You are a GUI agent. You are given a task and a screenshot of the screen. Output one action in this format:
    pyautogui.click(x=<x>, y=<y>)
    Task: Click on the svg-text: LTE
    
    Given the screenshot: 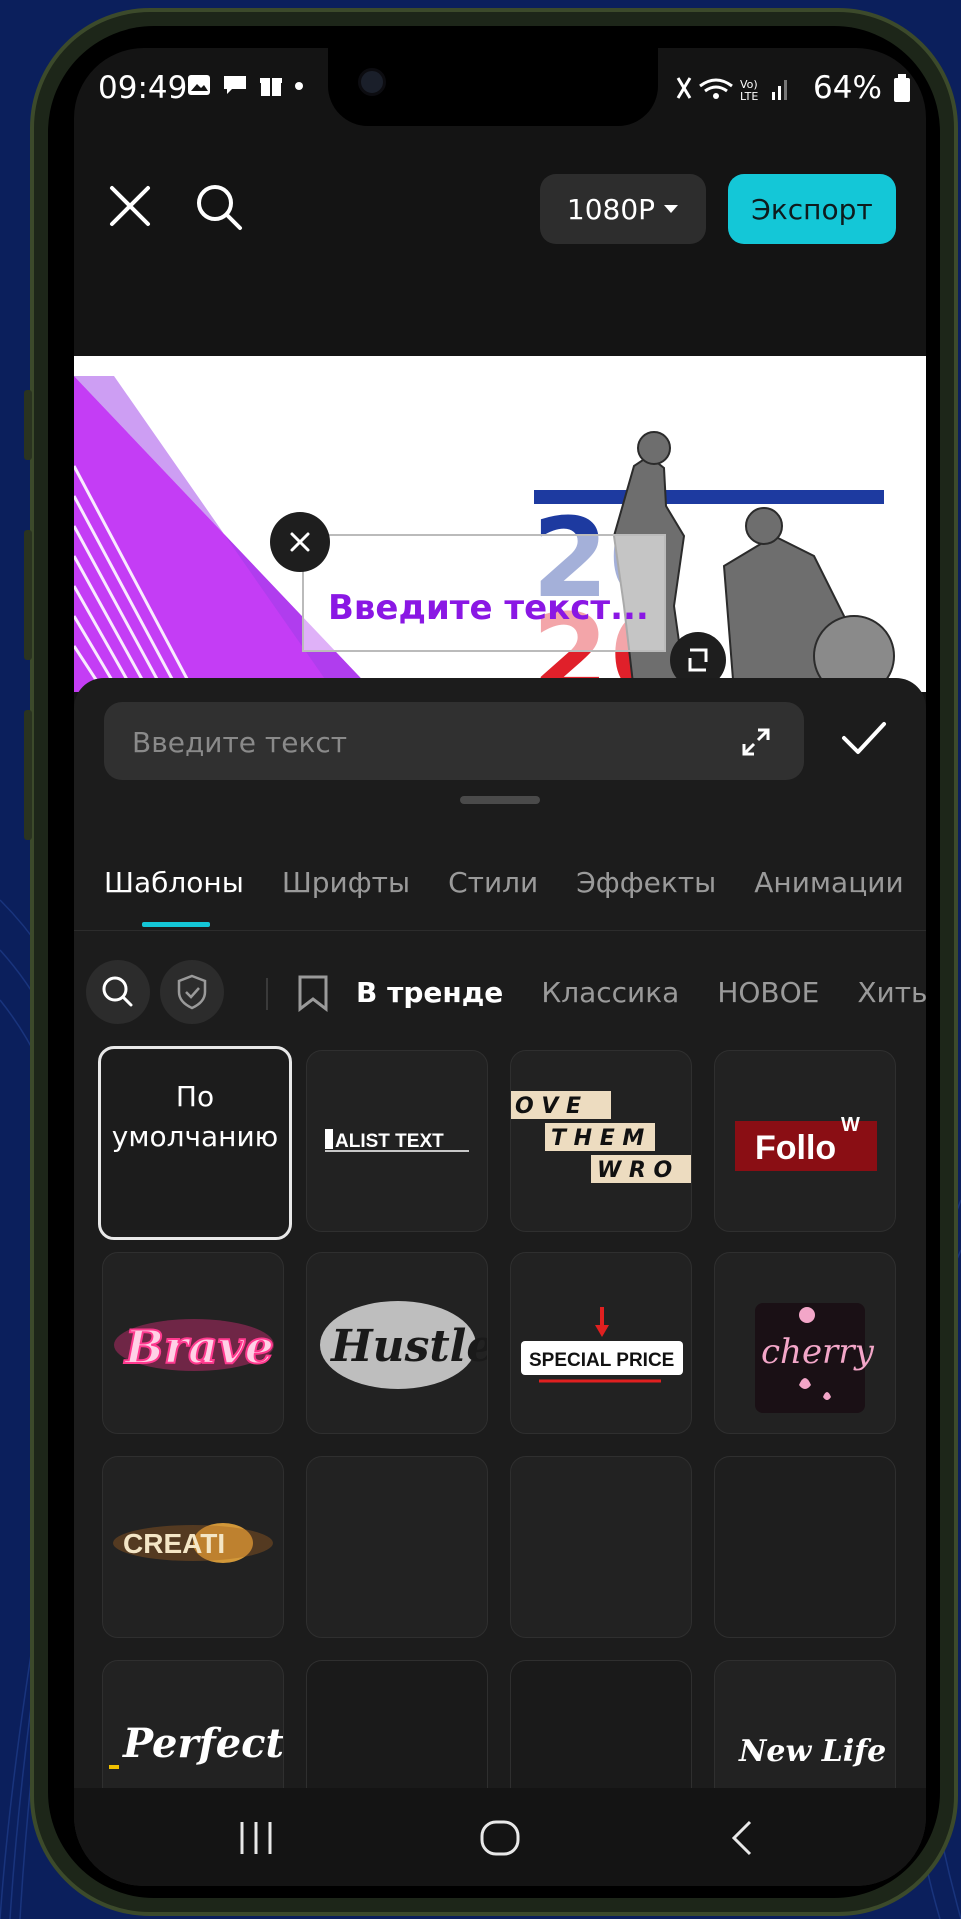 What is the action you would take?
    pyautogui.click(x=749, y=96)
    